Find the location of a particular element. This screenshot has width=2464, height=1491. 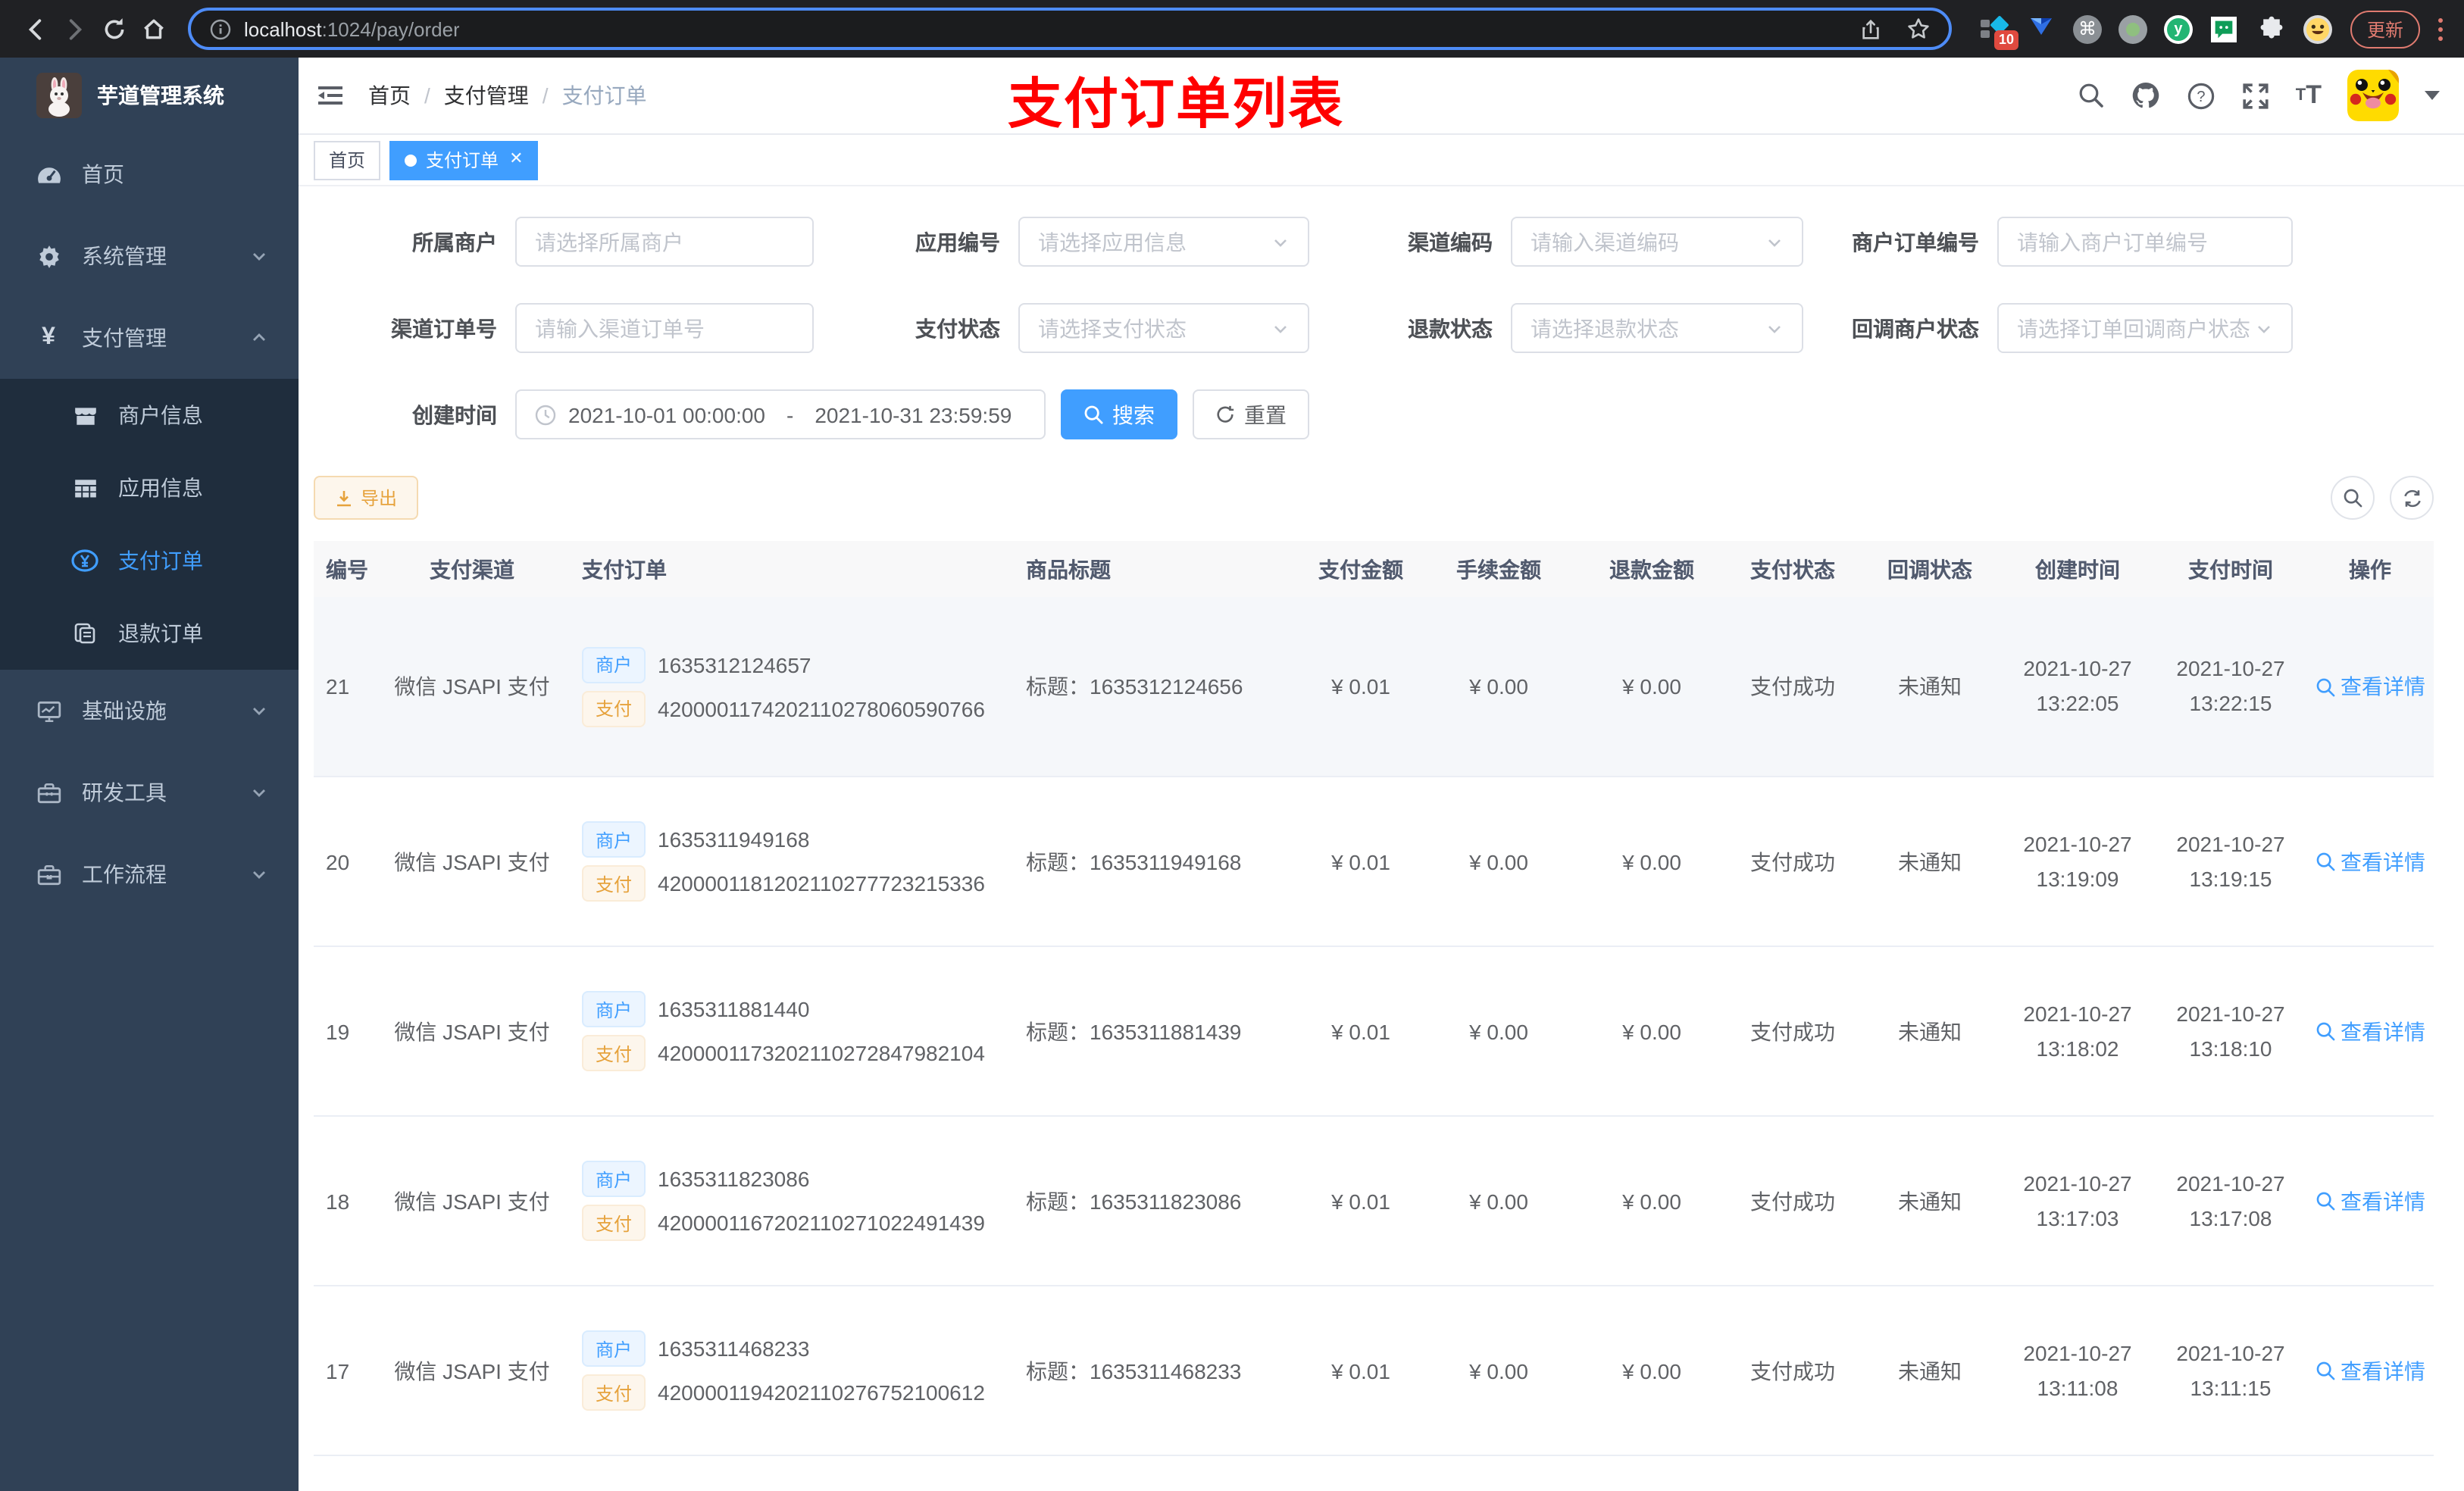

sidebar-item-devtools: 研发工具 is located at coordinates (149, 792).